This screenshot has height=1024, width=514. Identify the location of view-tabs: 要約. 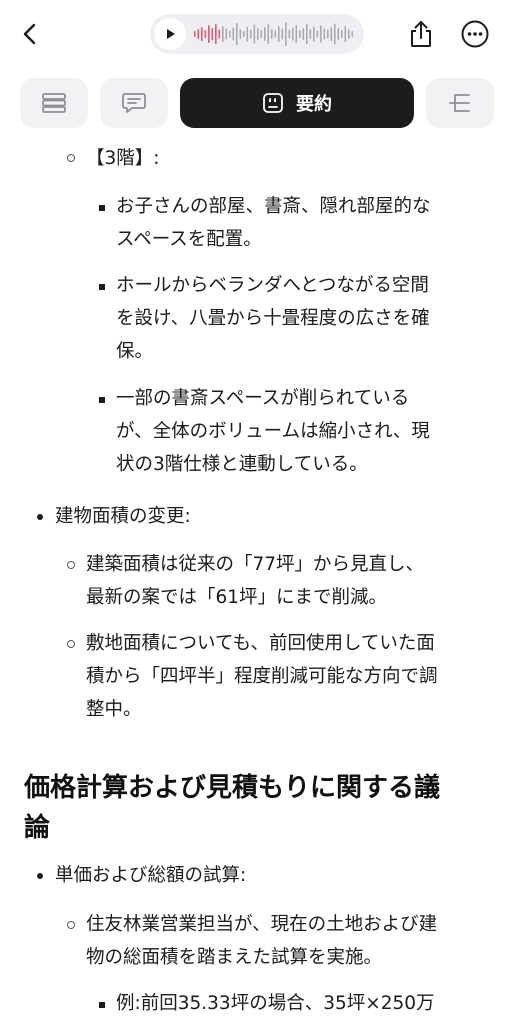
(257, 104).